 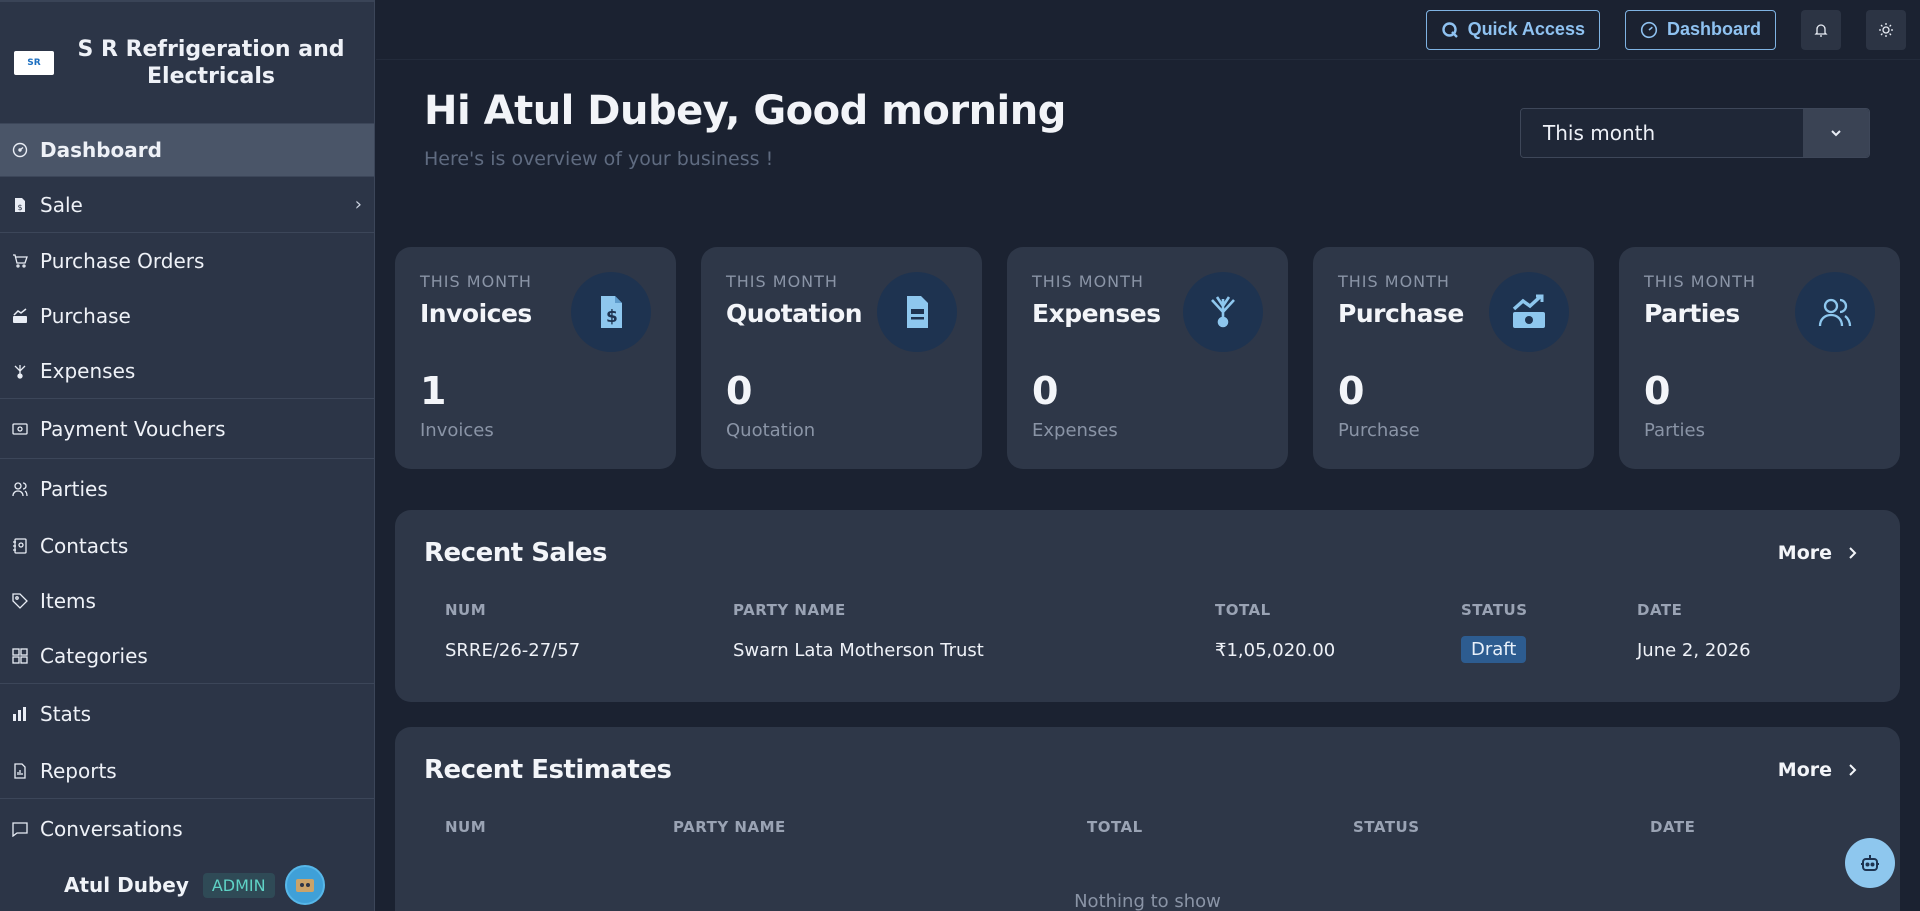 I want to click on bell-icon, so click(x=1821, y=30).